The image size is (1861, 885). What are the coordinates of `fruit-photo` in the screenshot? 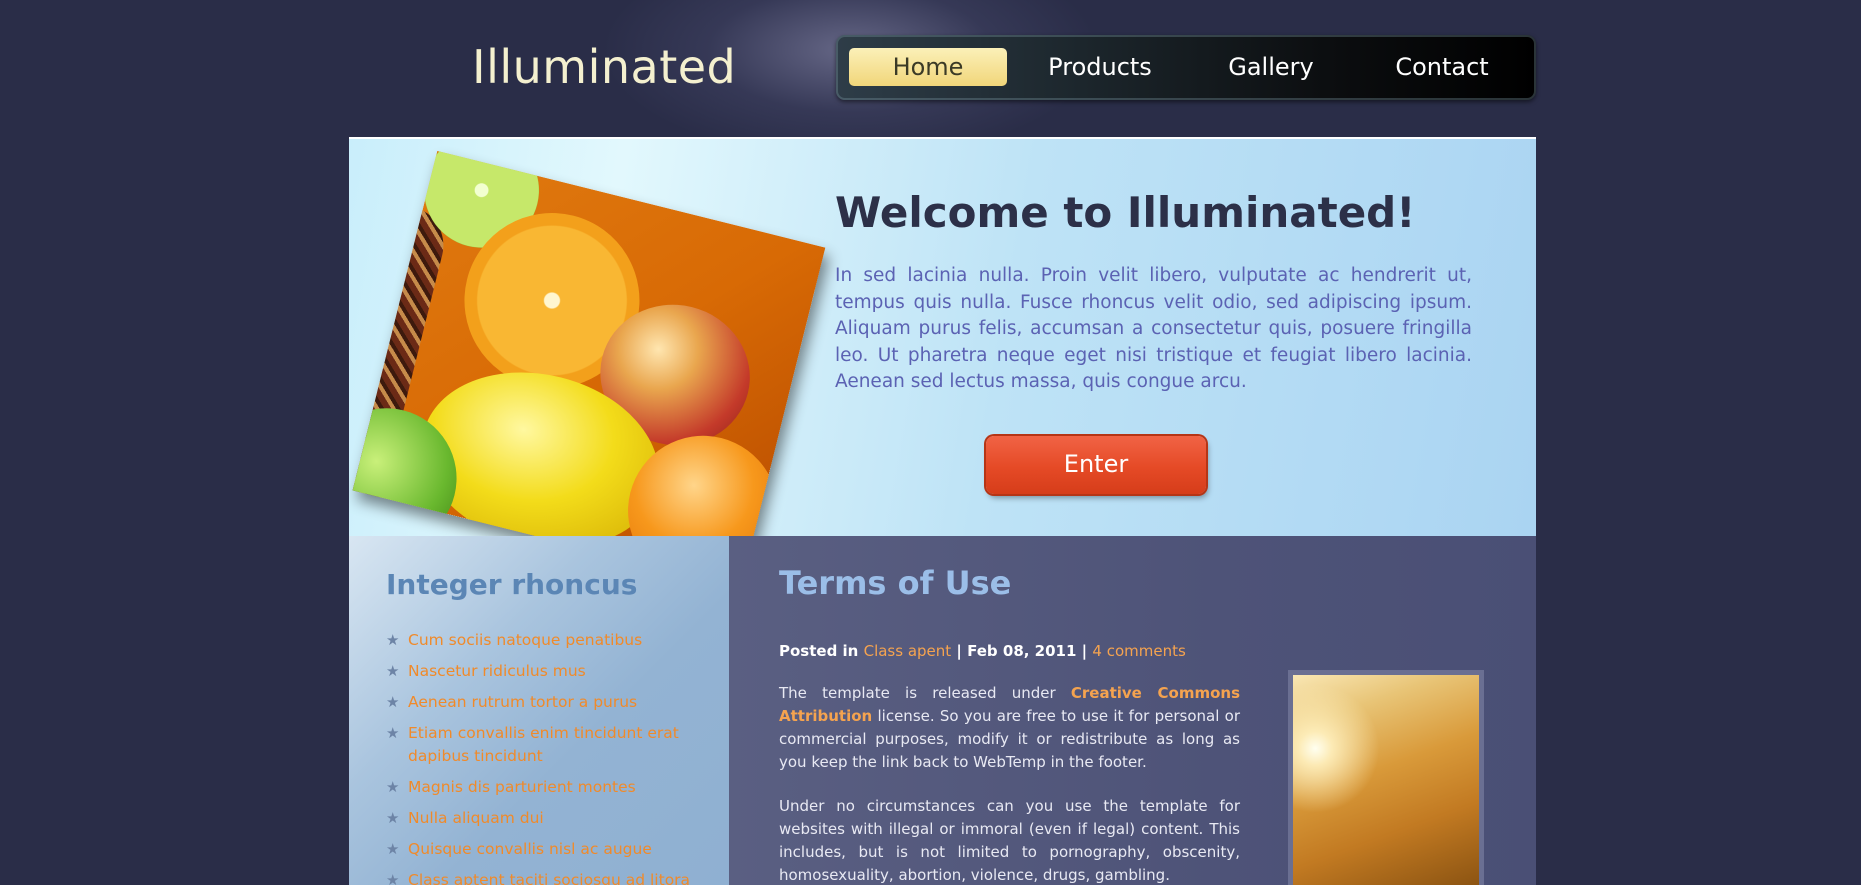 It's located at (589, 343).